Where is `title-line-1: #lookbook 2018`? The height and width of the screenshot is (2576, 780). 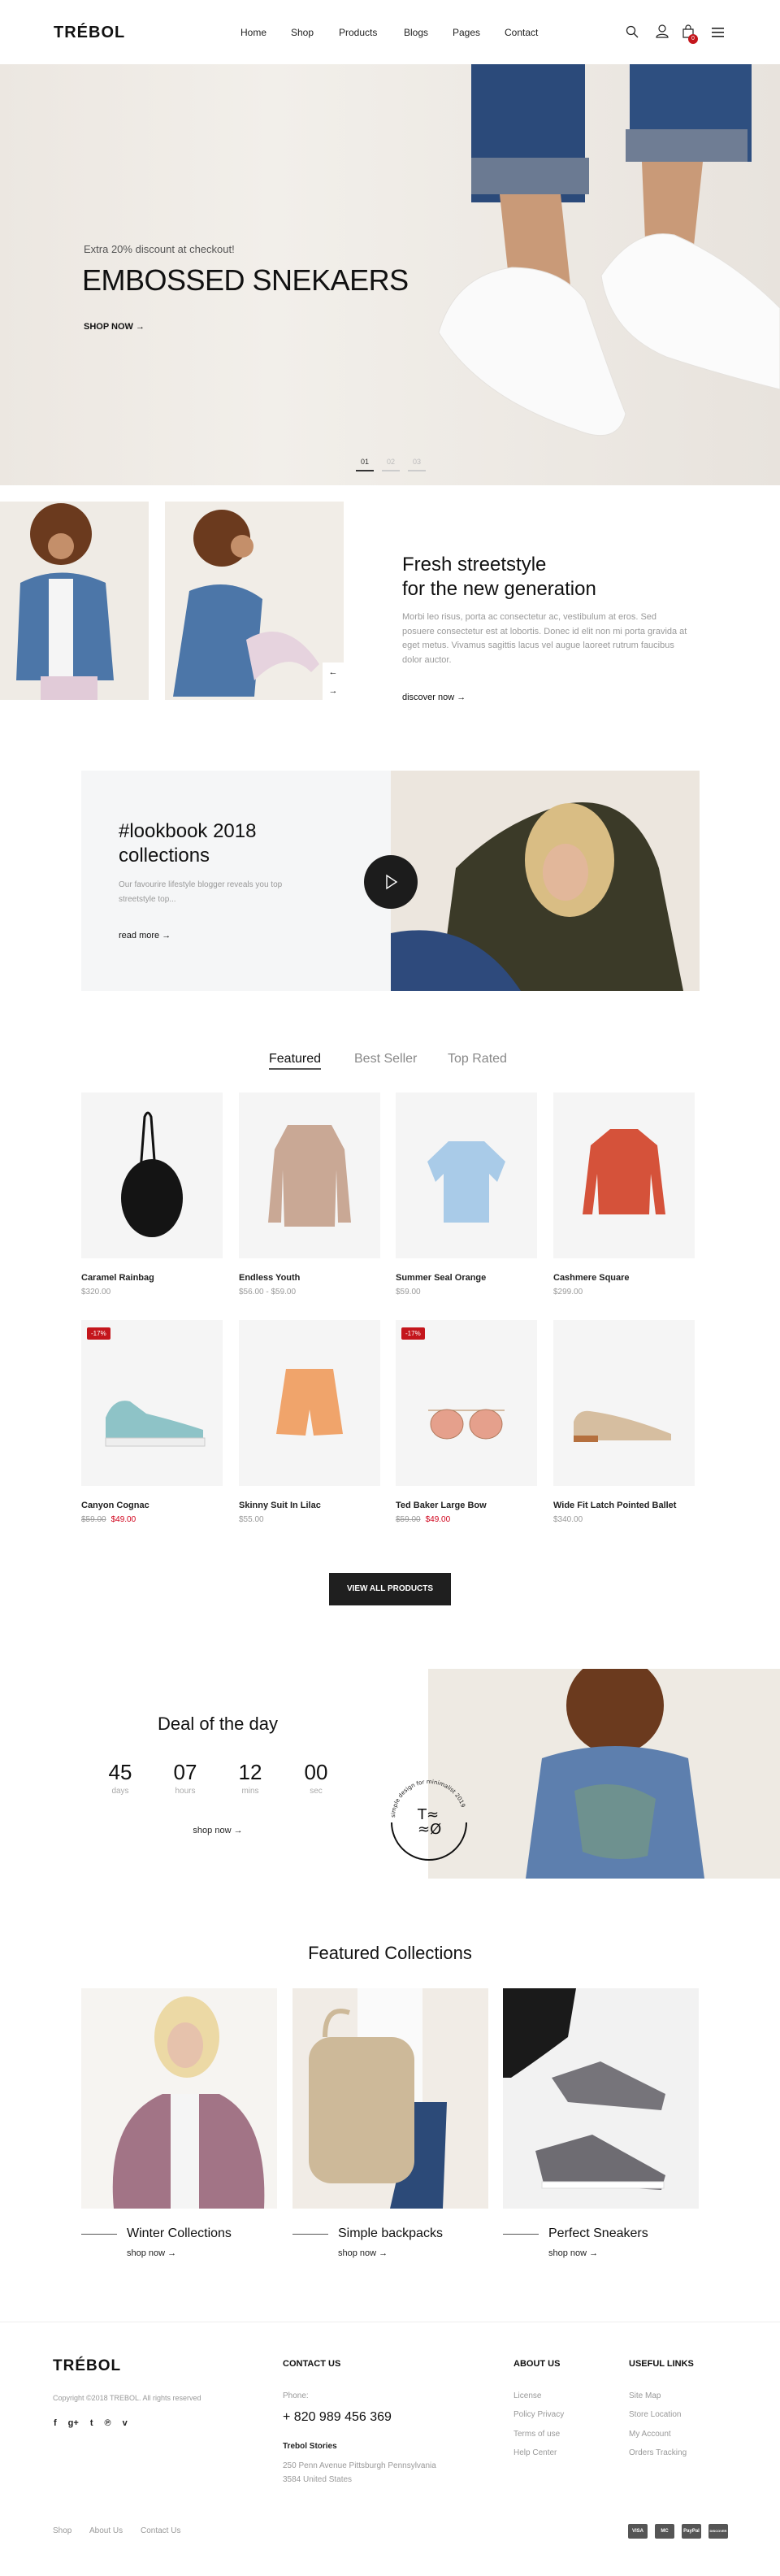
title-line-1: #lookbook 2018 is located at coordinates (188, 831).